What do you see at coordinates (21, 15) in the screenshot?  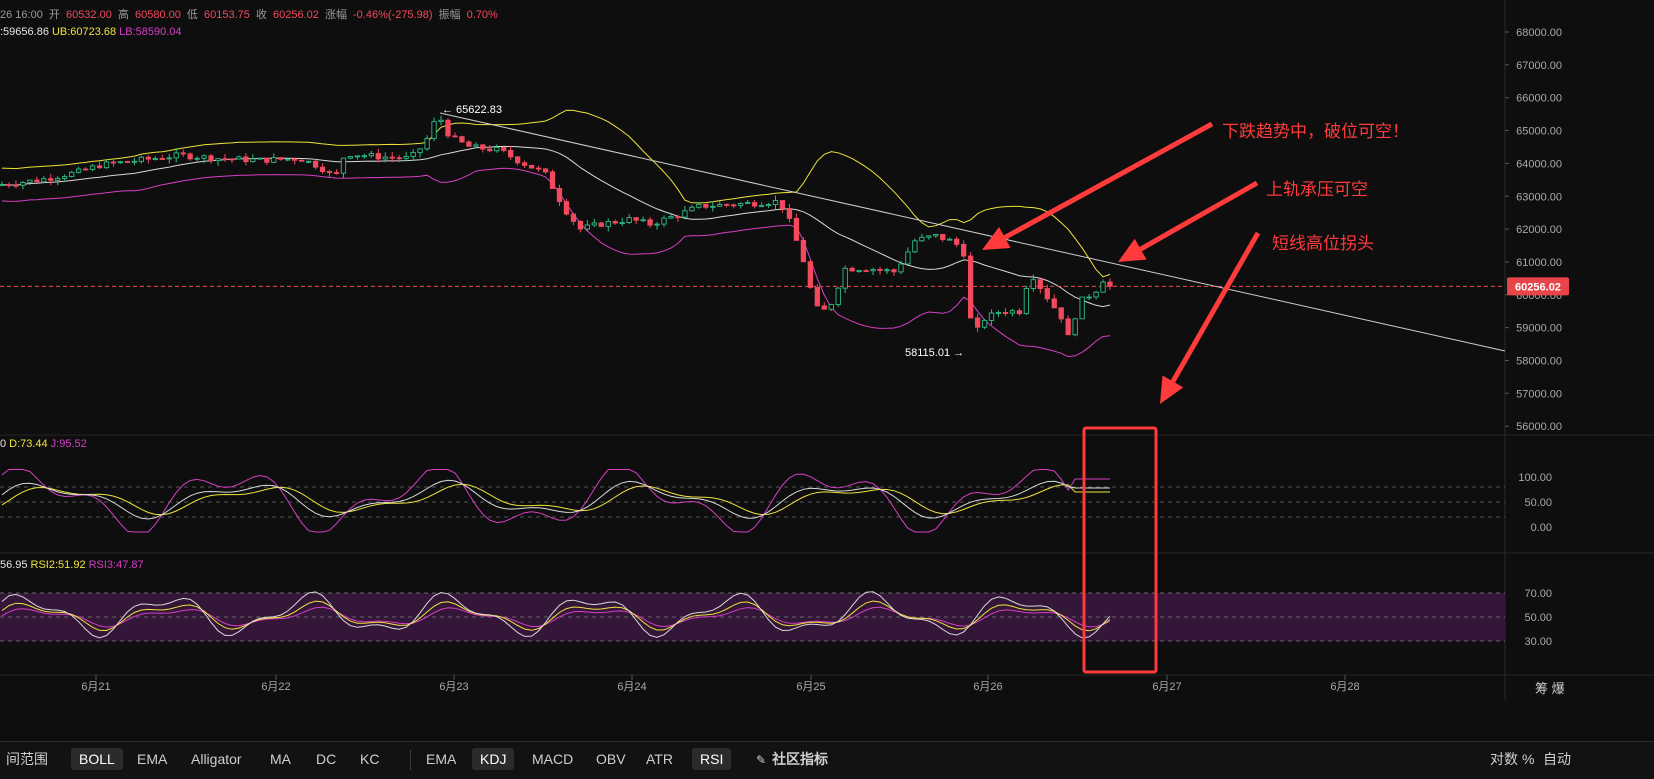 I see `ohlc-legend-segment: 26 16:00` at bounding box center [21, 15].